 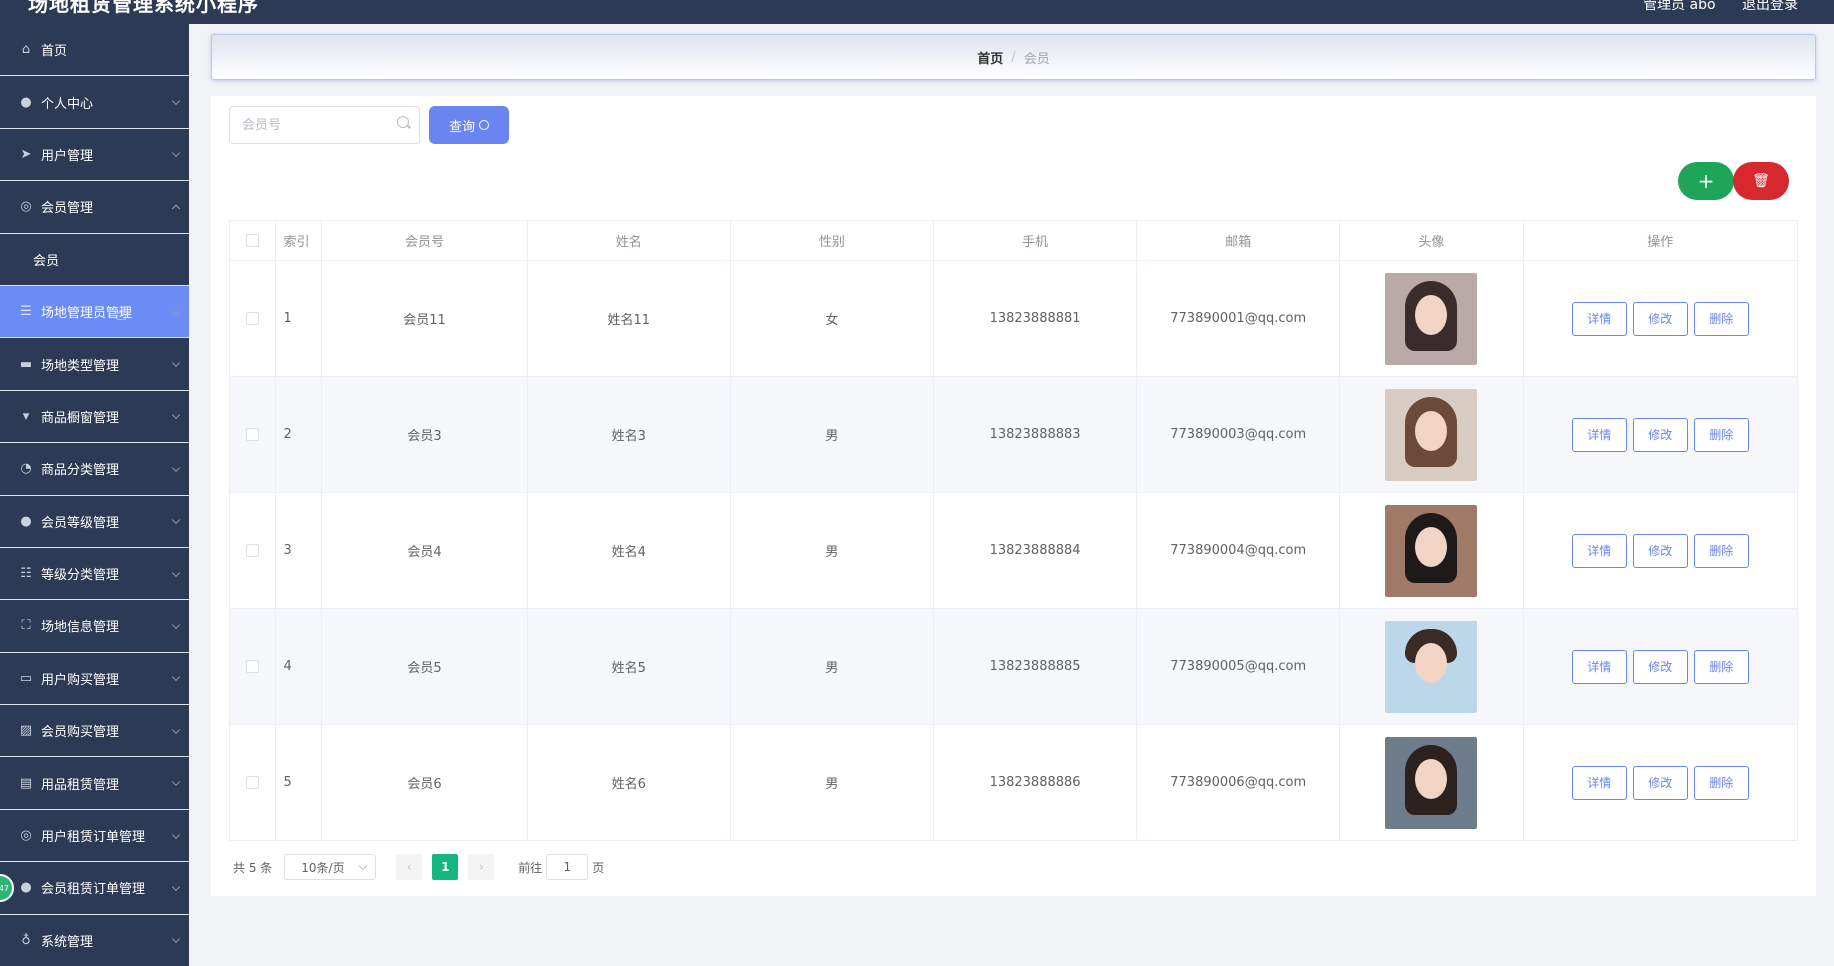 I want to click on location-icon: ●, so click(x=26, y=888).